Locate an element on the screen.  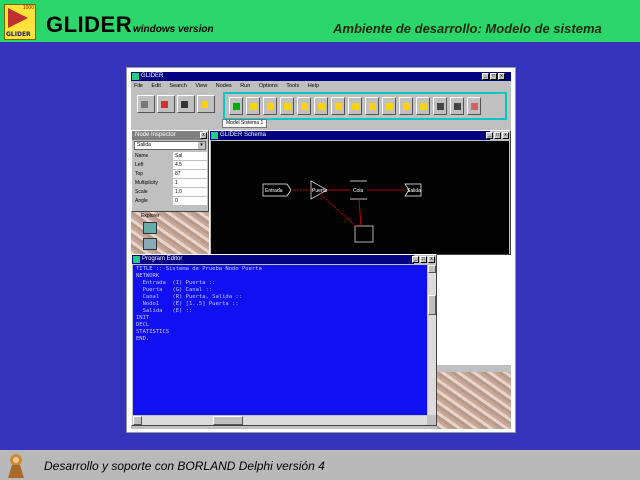
logo-triangle-icon is located at coordinates (18, 18).